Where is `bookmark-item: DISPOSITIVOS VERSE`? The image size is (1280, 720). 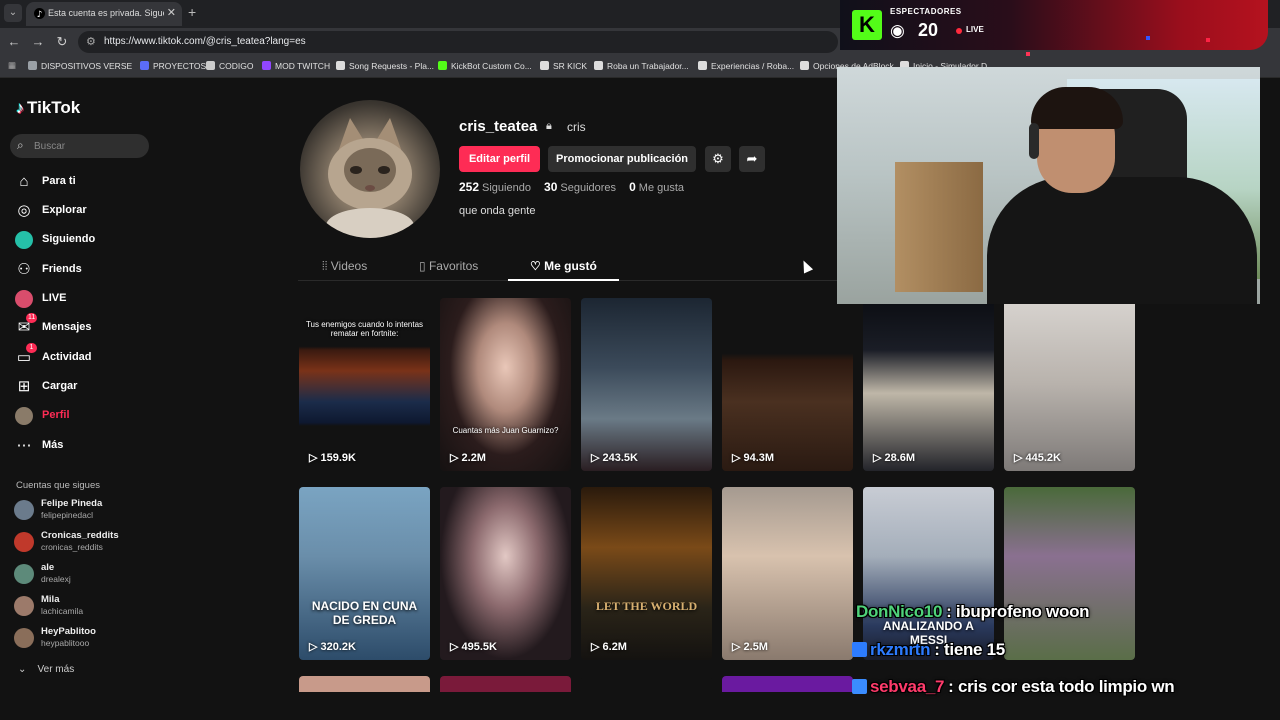 bookmark-item: DISPOSITIVOS VERSE is located at coordinates (80, 66).